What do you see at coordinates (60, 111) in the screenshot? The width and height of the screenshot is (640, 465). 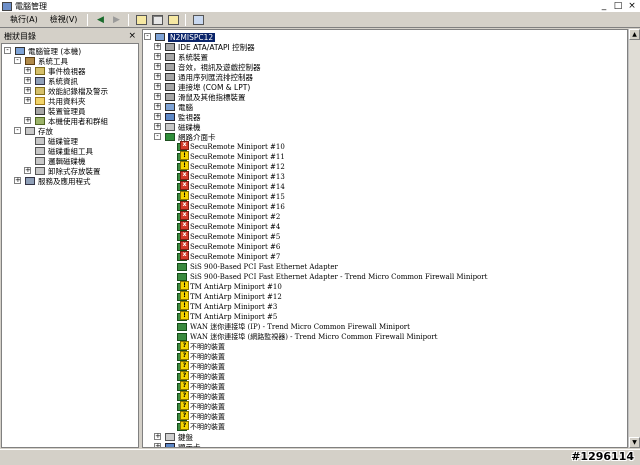 I see `console-tree-item: 裝置管理員` at bounding box center [60, 111].